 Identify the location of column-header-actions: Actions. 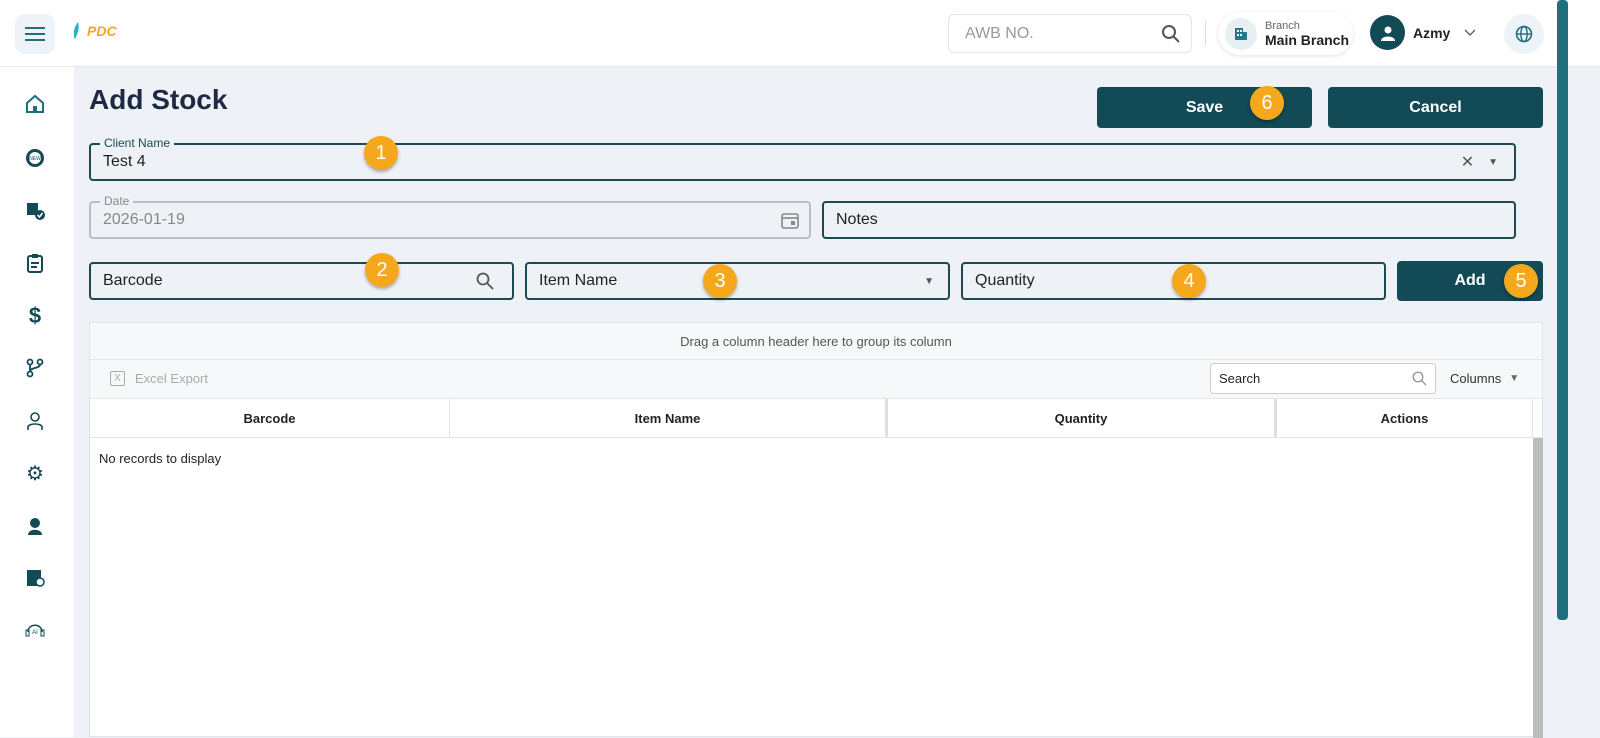
(1405, 418).